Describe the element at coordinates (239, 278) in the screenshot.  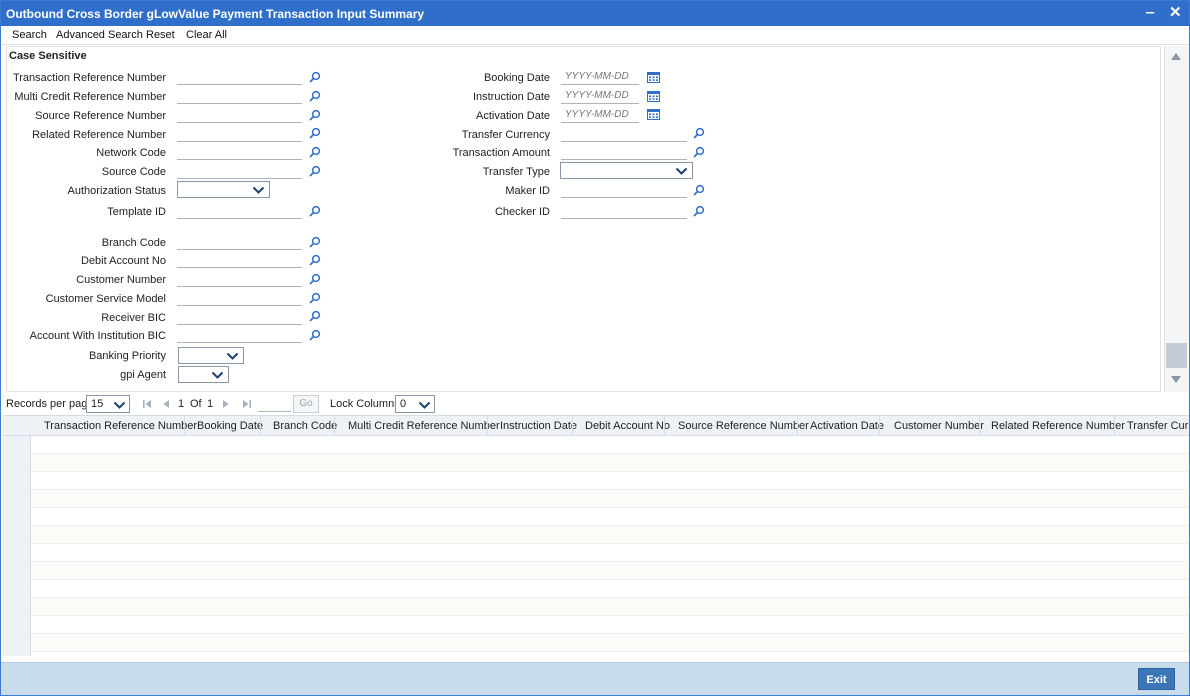
I see `customer-number-input` at that location.